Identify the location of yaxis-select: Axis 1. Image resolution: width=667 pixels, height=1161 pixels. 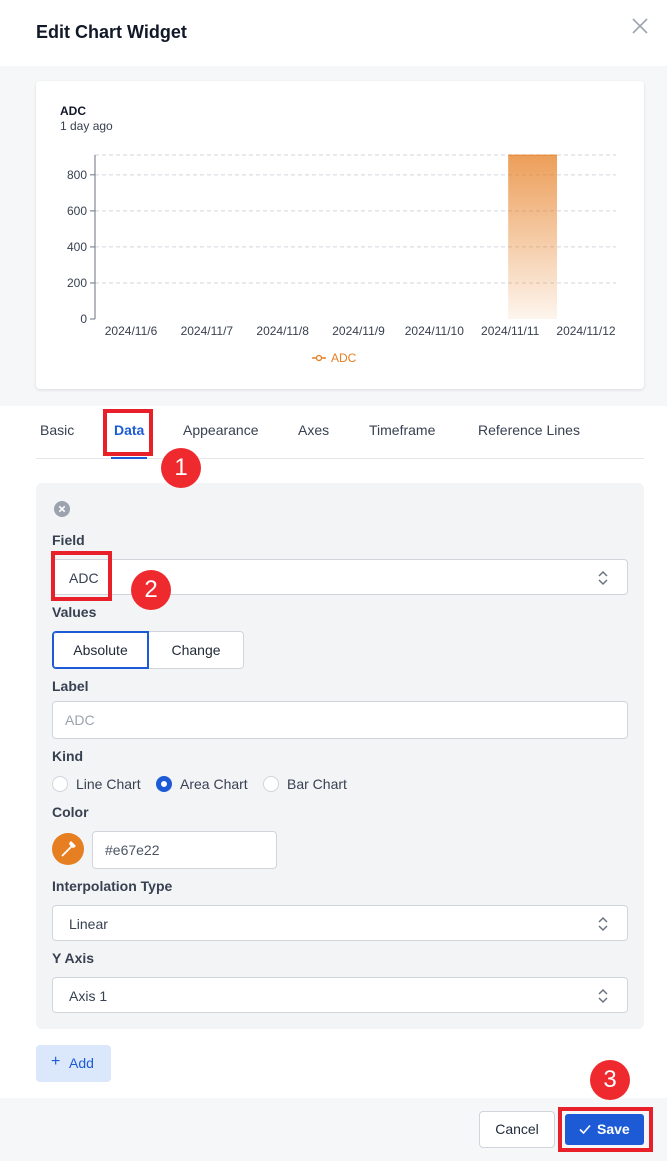
(340, 995).